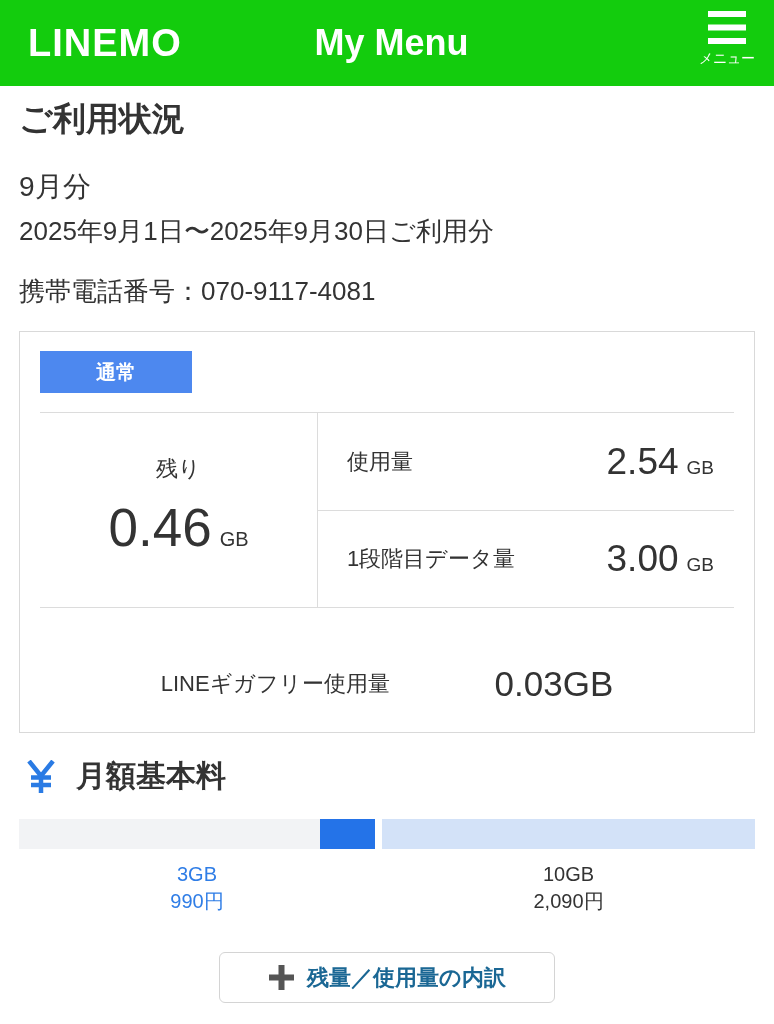 The image size is (774, 1024). Describe the element at coordinates (197, 874) in the screenshot. I see `tier-data-size: 3GB` at that location.